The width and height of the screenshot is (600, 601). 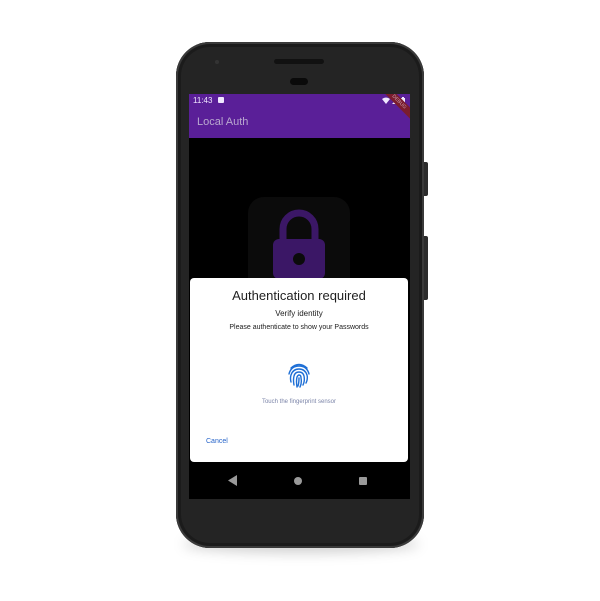 What do you see at coordinates (299, 81) in the screenshot?
I see `proximity-sensor` at bounding box center [299, 81].